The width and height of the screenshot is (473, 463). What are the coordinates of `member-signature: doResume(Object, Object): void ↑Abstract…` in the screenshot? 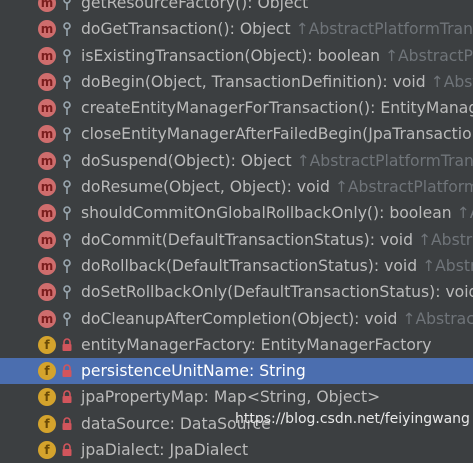 It's located at (277, 187).